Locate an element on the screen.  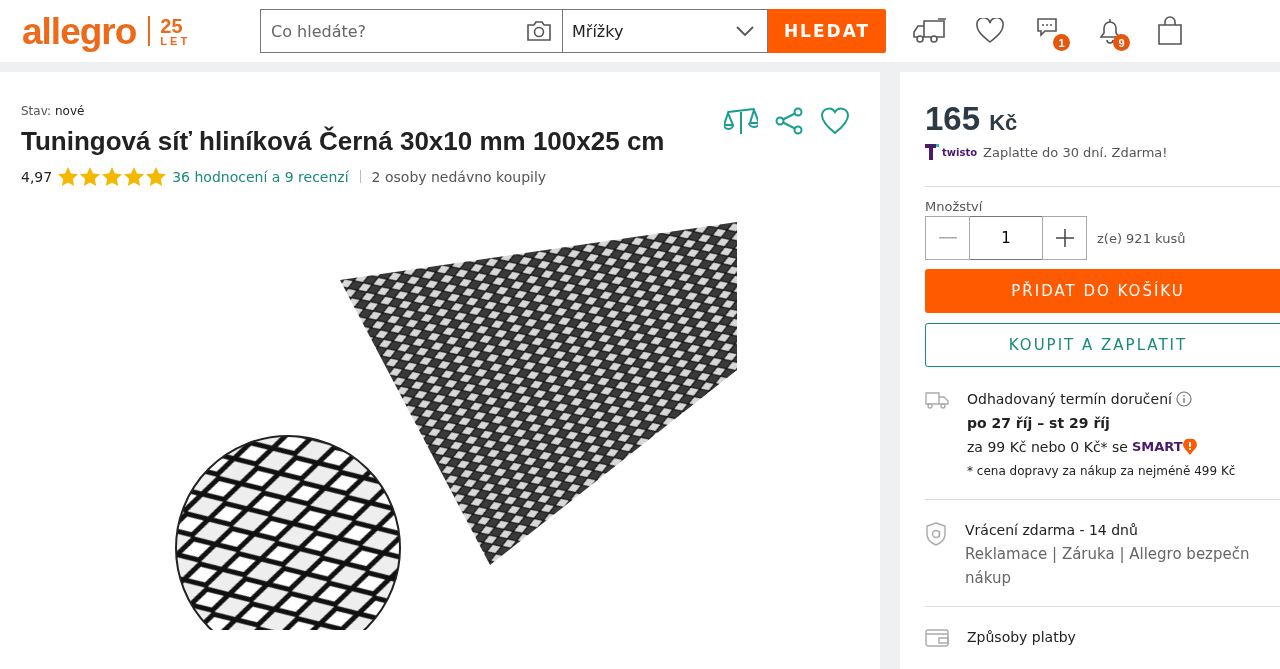
delivery-dates: po 27 říj – st 29 říj is located at coordinates (1039, 423).